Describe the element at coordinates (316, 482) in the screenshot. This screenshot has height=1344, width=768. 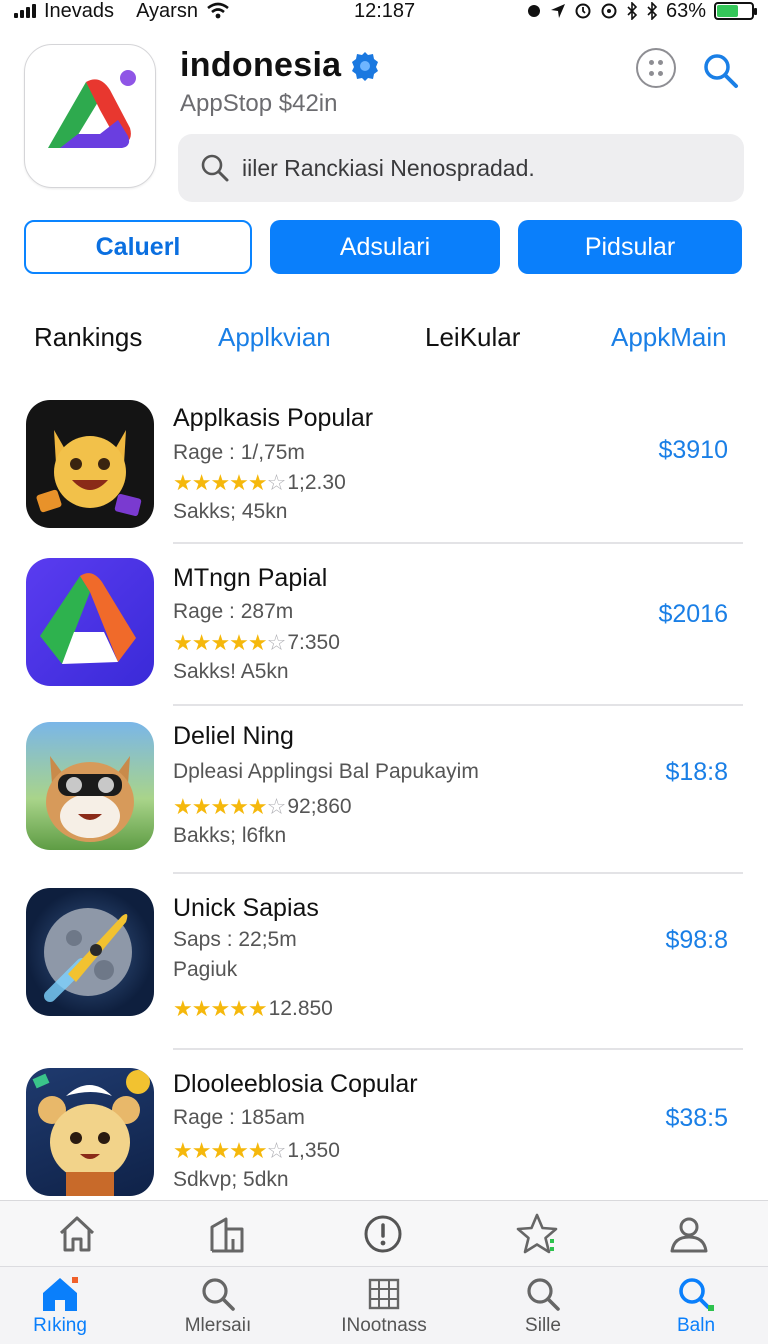
I see `rating-count: 1;2.30` at that location.